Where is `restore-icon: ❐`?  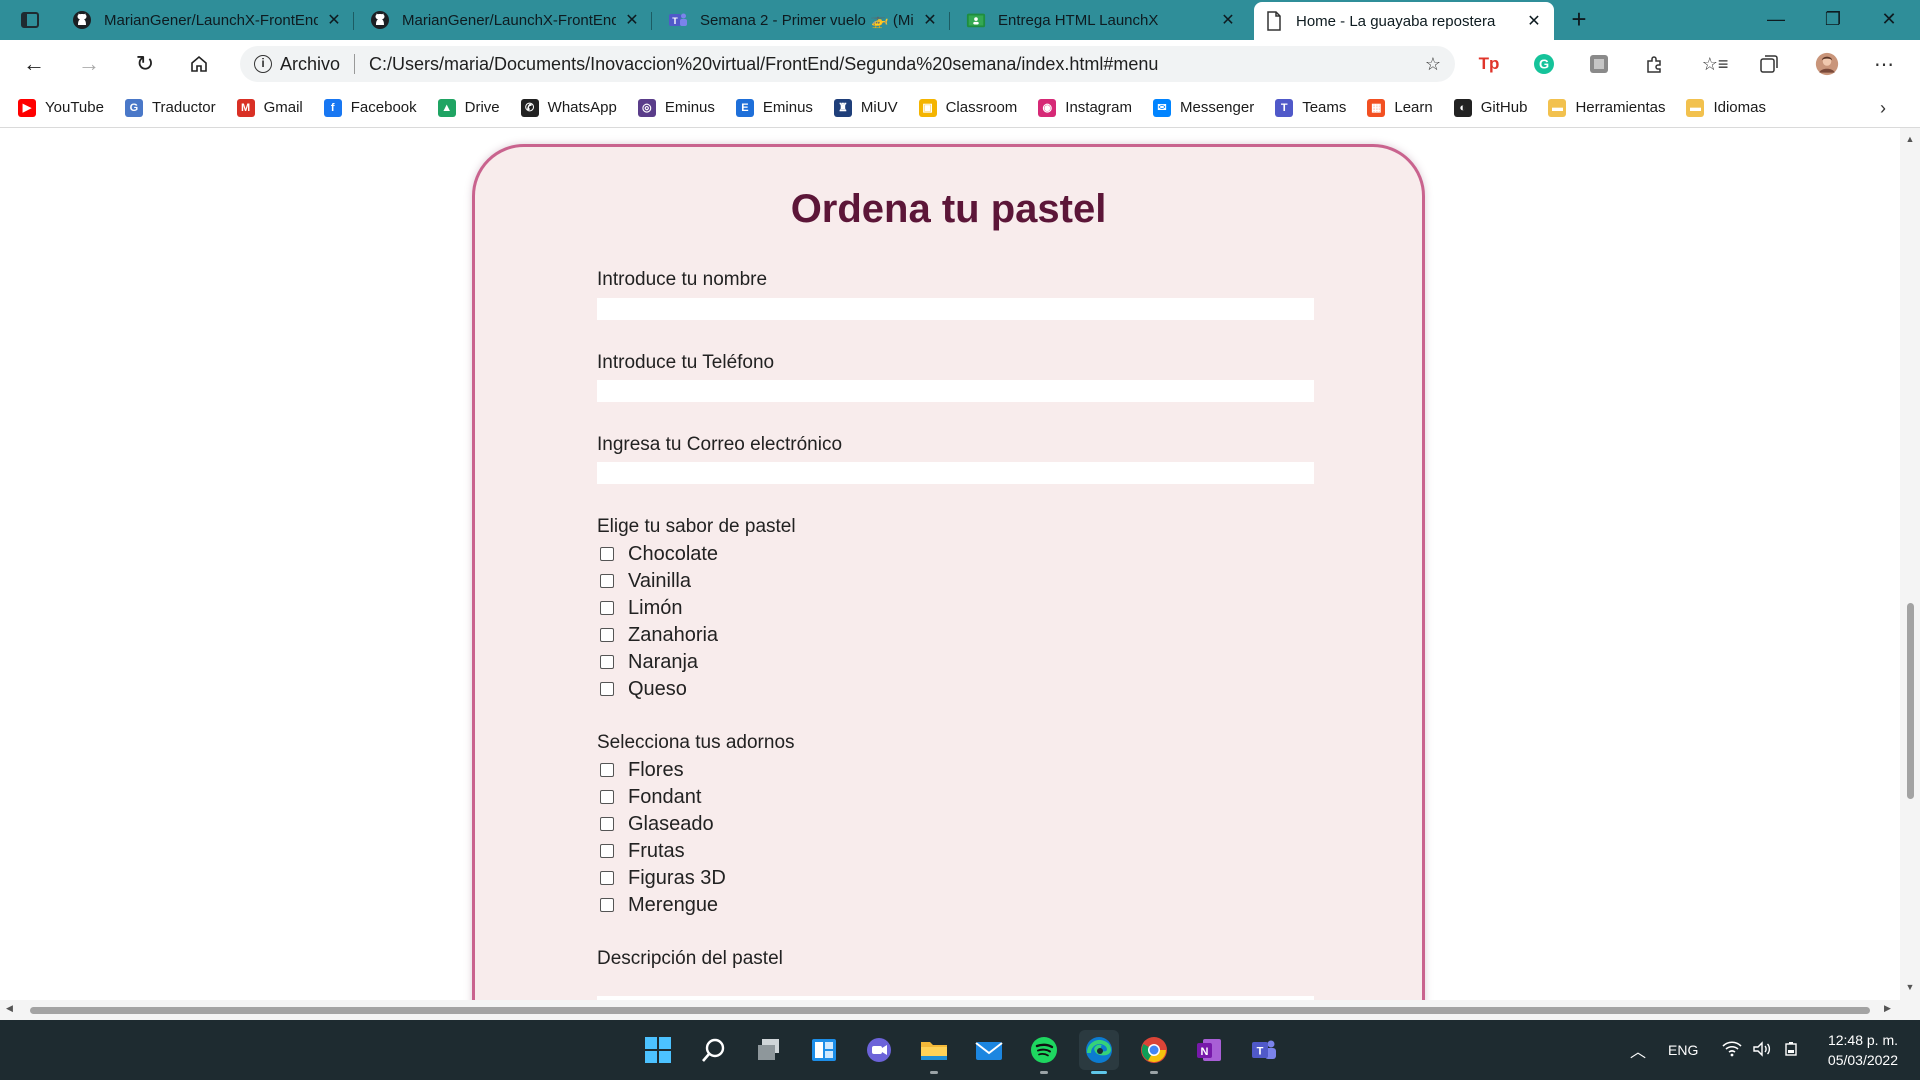
restore-icon: ❐ is located at coordinates (1833, 19).